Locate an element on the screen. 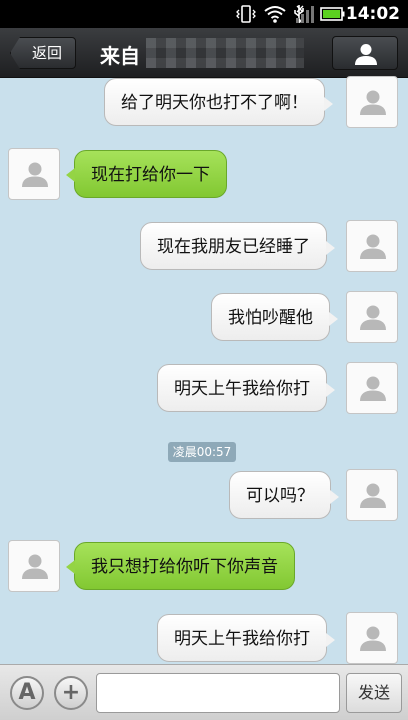 This screenshot has width=408, height=720. received-message-bubble: 我只想打给你听下你声音 is located at coordinates (180, 566).